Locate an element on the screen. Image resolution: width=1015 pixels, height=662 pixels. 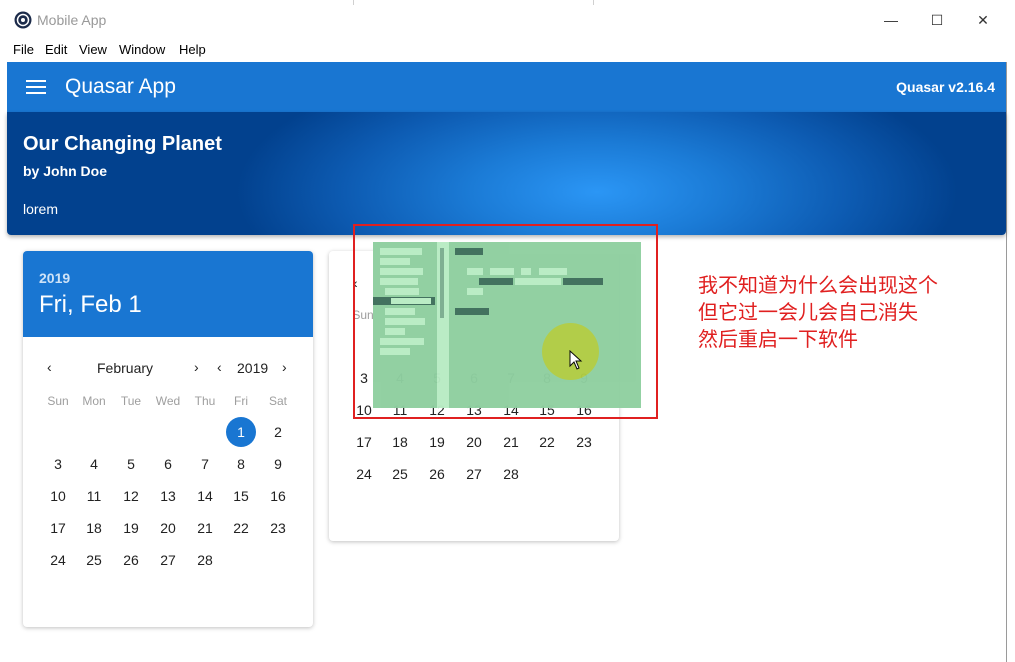
day-button: 4 is located at coordinates (94, 464).